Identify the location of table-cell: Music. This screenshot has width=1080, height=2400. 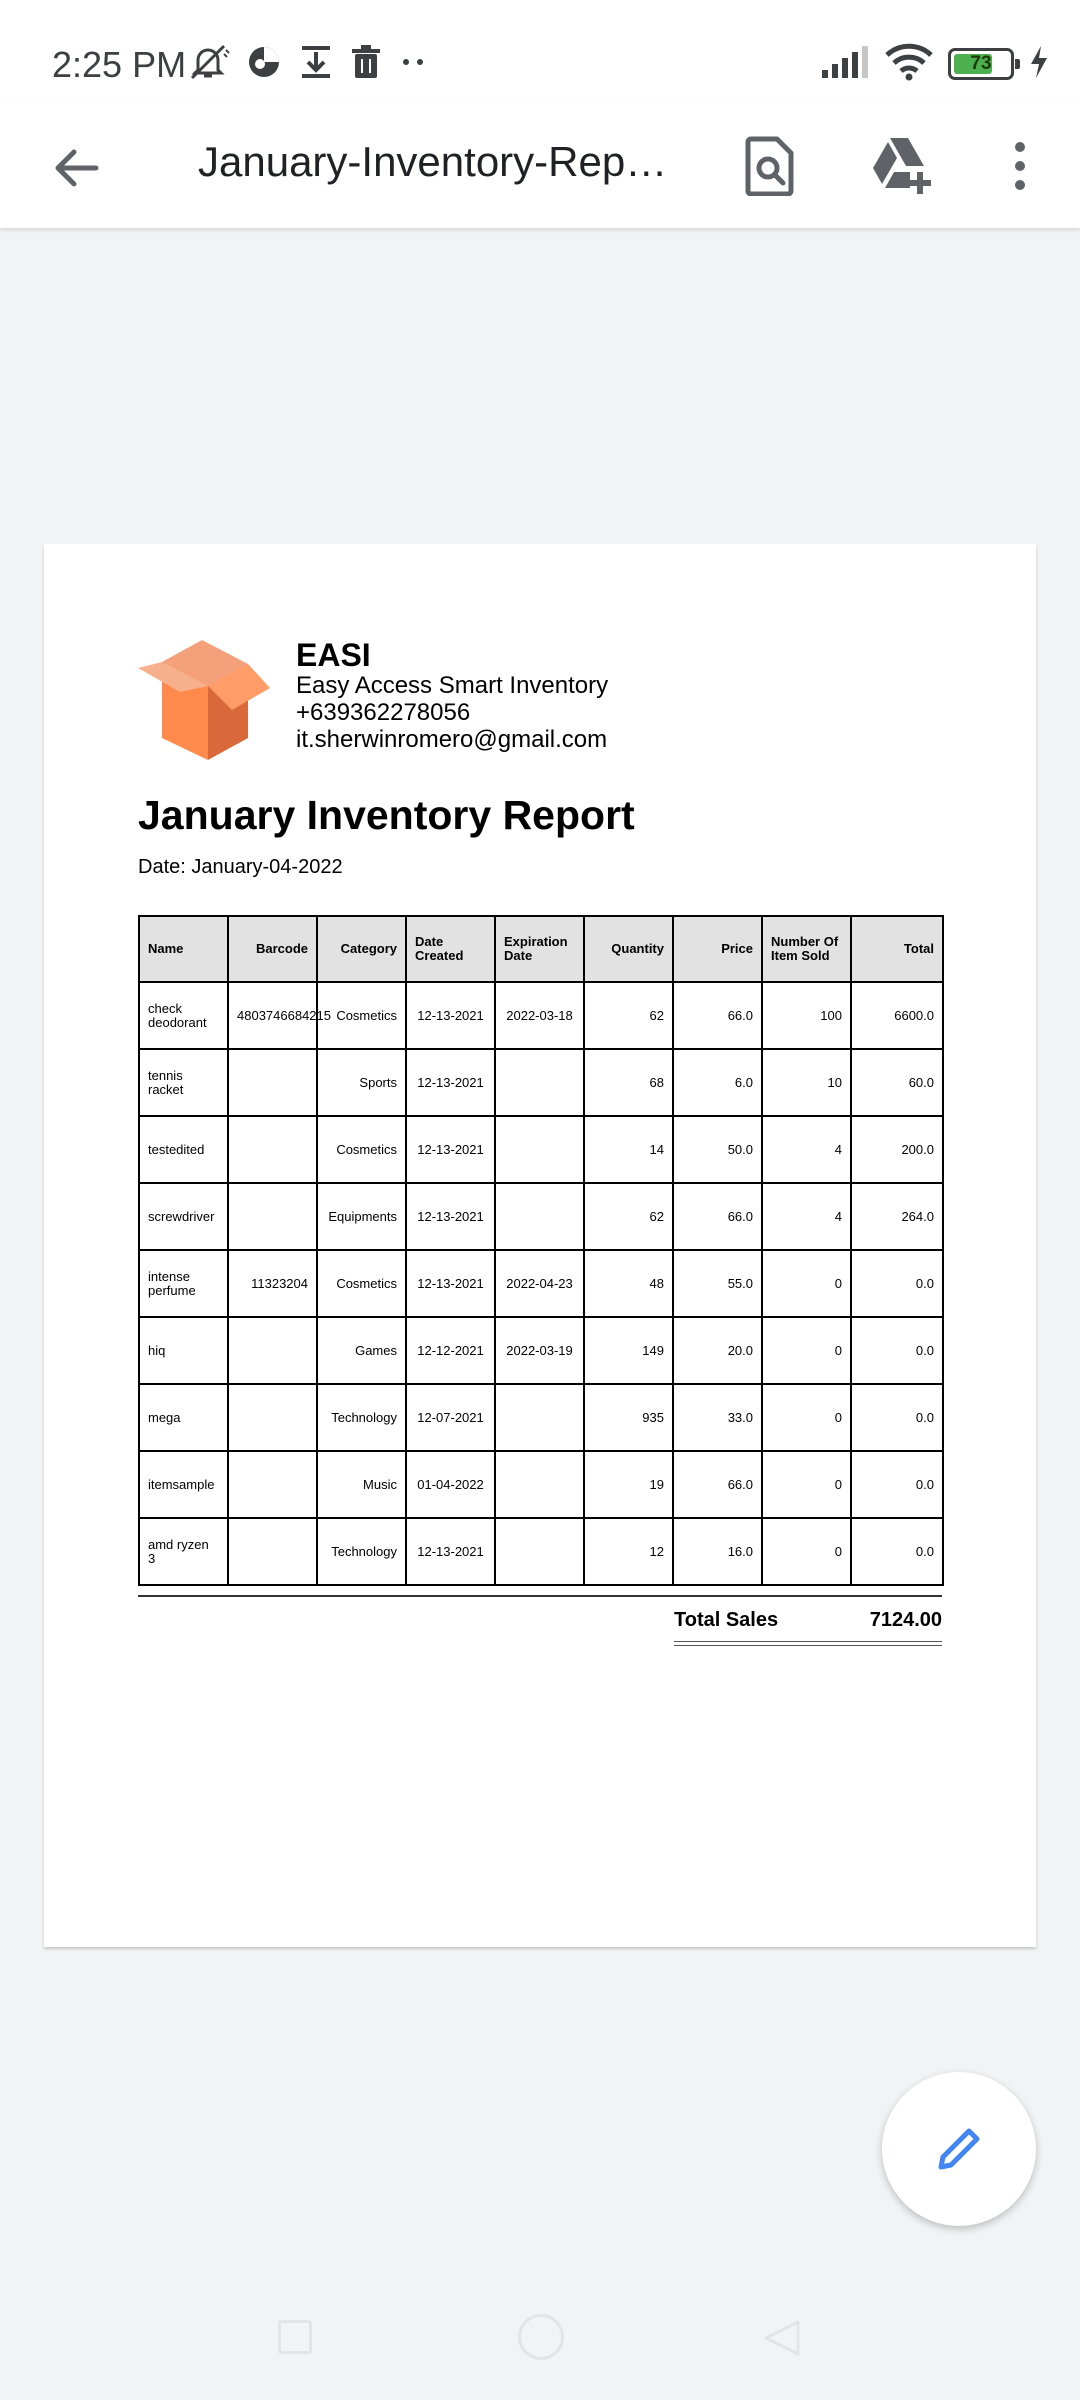
(361, 1484).